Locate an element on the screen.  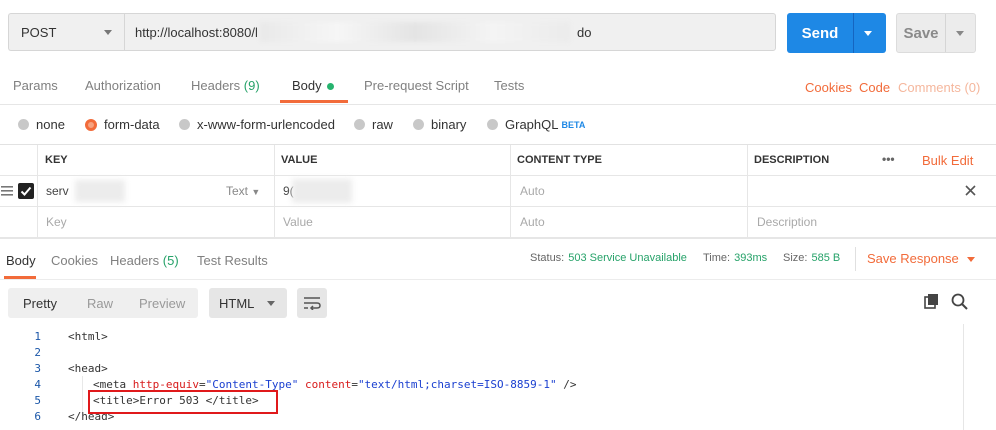
method-select: POST is located at coordinates (66, 32).